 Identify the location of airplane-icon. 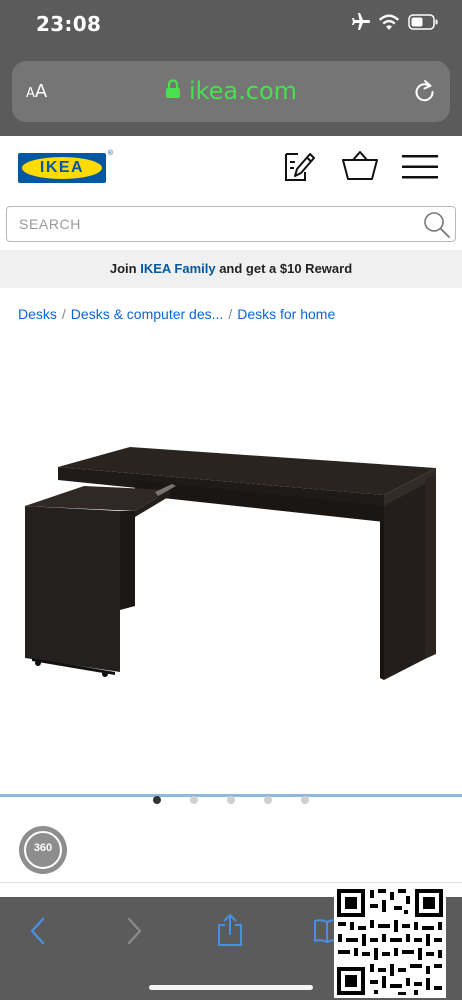
(360, 22).